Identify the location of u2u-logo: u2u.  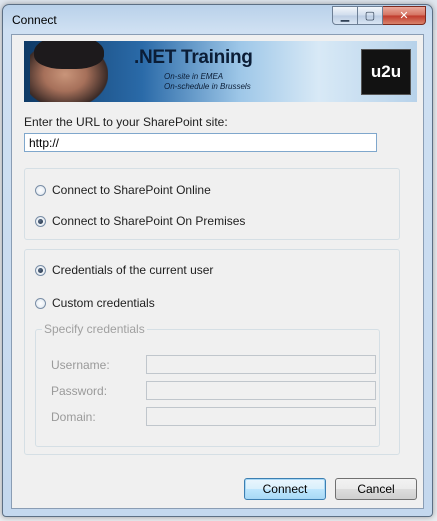
(386, 72).